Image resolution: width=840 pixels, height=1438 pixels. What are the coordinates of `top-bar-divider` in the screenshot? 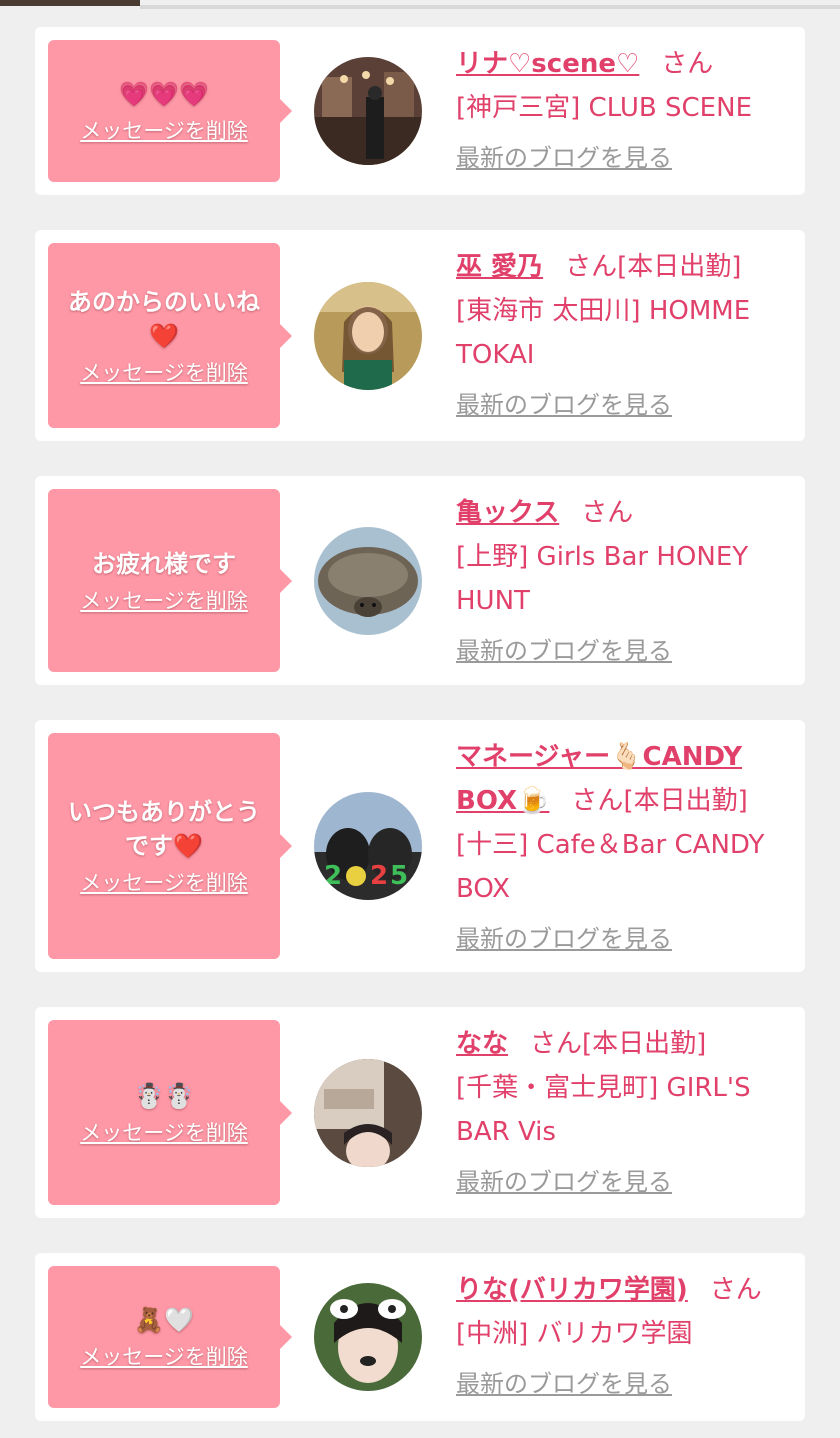 It's located at (490, 7).